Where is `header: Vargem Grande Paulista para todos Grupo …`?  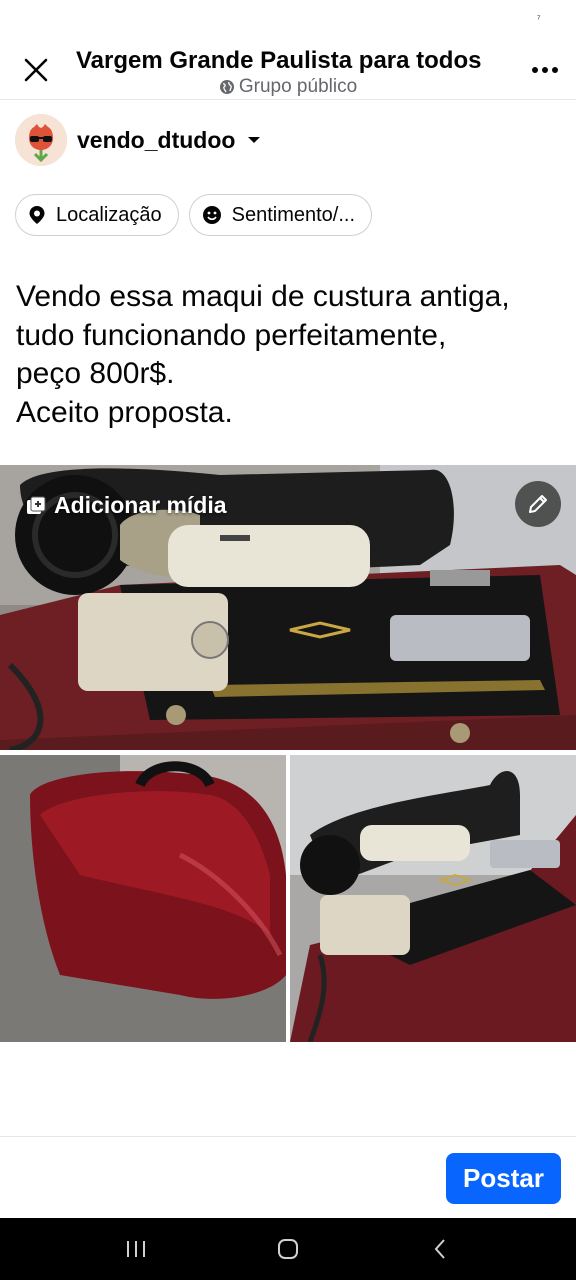
header: Vargem Grande Paulista para todos Grupo … is located at coordinates (288, 50).